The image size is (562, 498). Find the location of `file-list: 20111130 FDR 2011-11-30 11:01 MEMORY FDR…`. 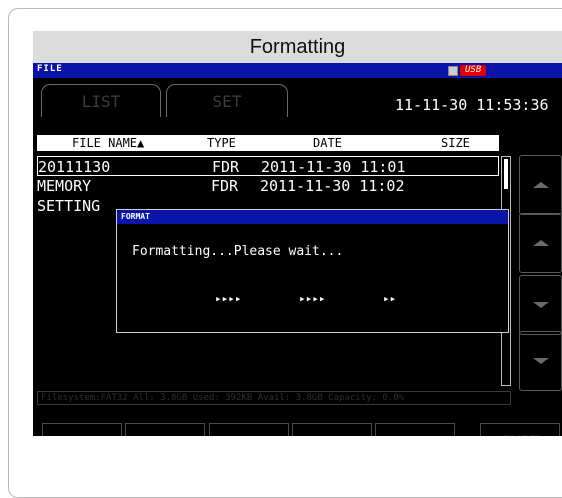

file-list: 20111130 FDR 2011-11-30 11:01 MEMORY FDR… is located at coordinates (268, 186).